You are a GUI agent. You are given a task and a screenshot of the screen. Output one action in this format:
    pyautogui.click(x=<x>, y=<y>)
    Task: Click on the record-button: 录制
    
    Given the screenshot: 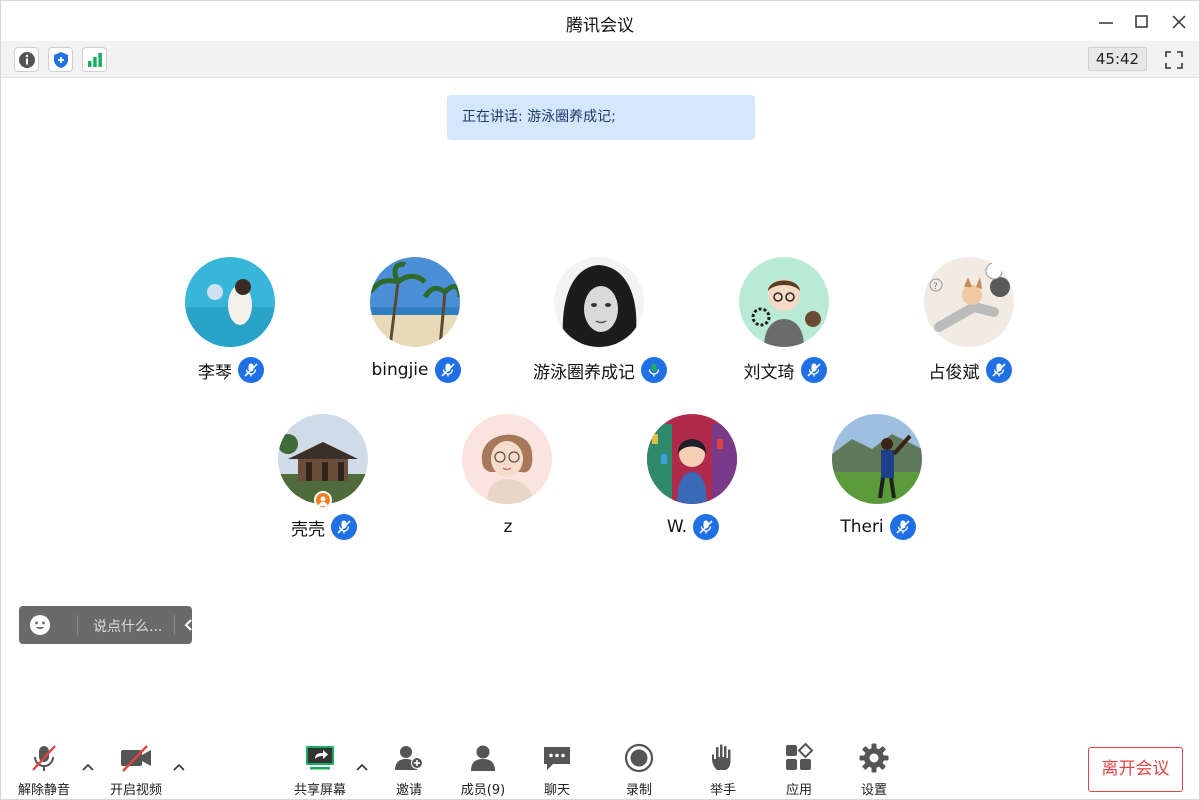 What is the action you would take?
    pyautogui.click(x=639, y=769)
    